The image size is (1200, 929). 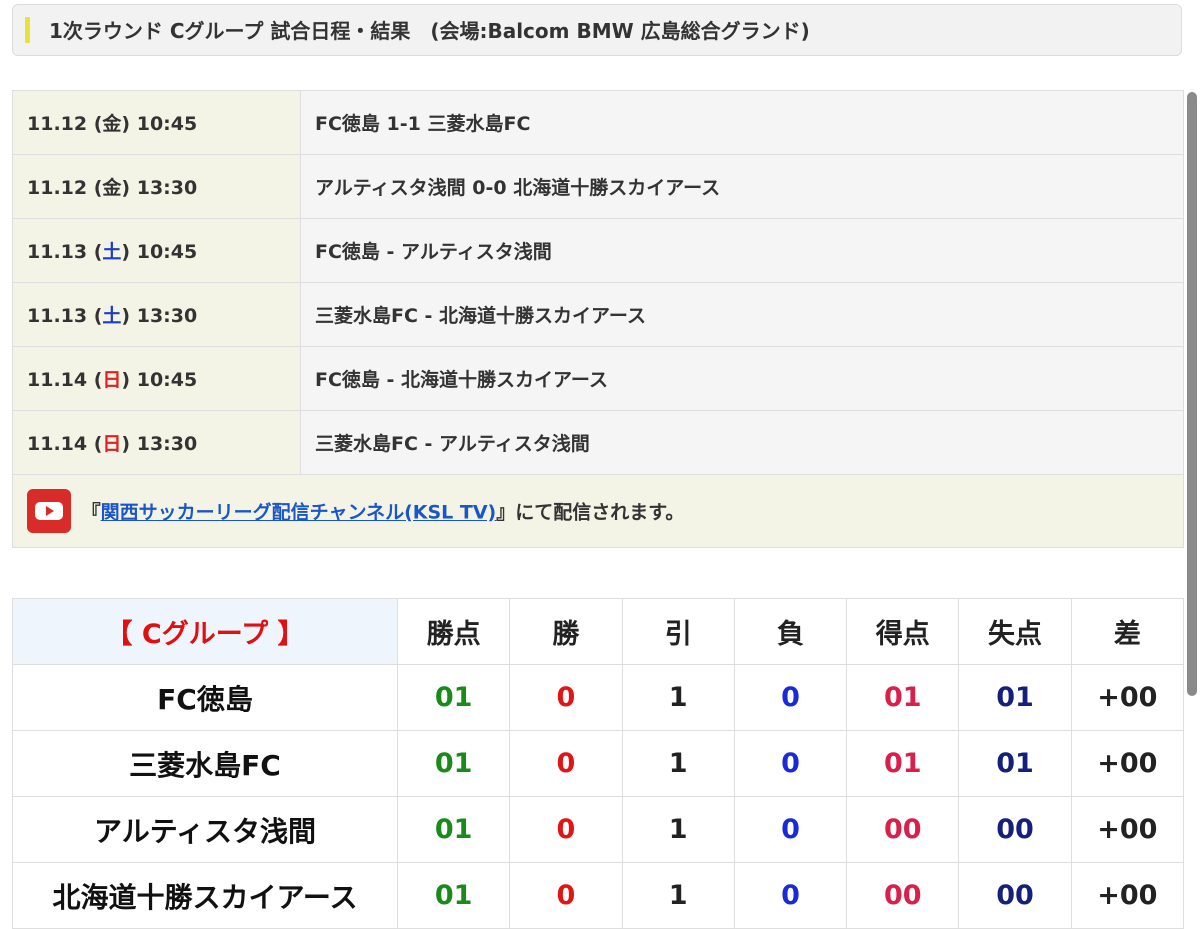 I want to click on match-datetime: 11.13 (土) 13:30, so click(x=156, y=314).